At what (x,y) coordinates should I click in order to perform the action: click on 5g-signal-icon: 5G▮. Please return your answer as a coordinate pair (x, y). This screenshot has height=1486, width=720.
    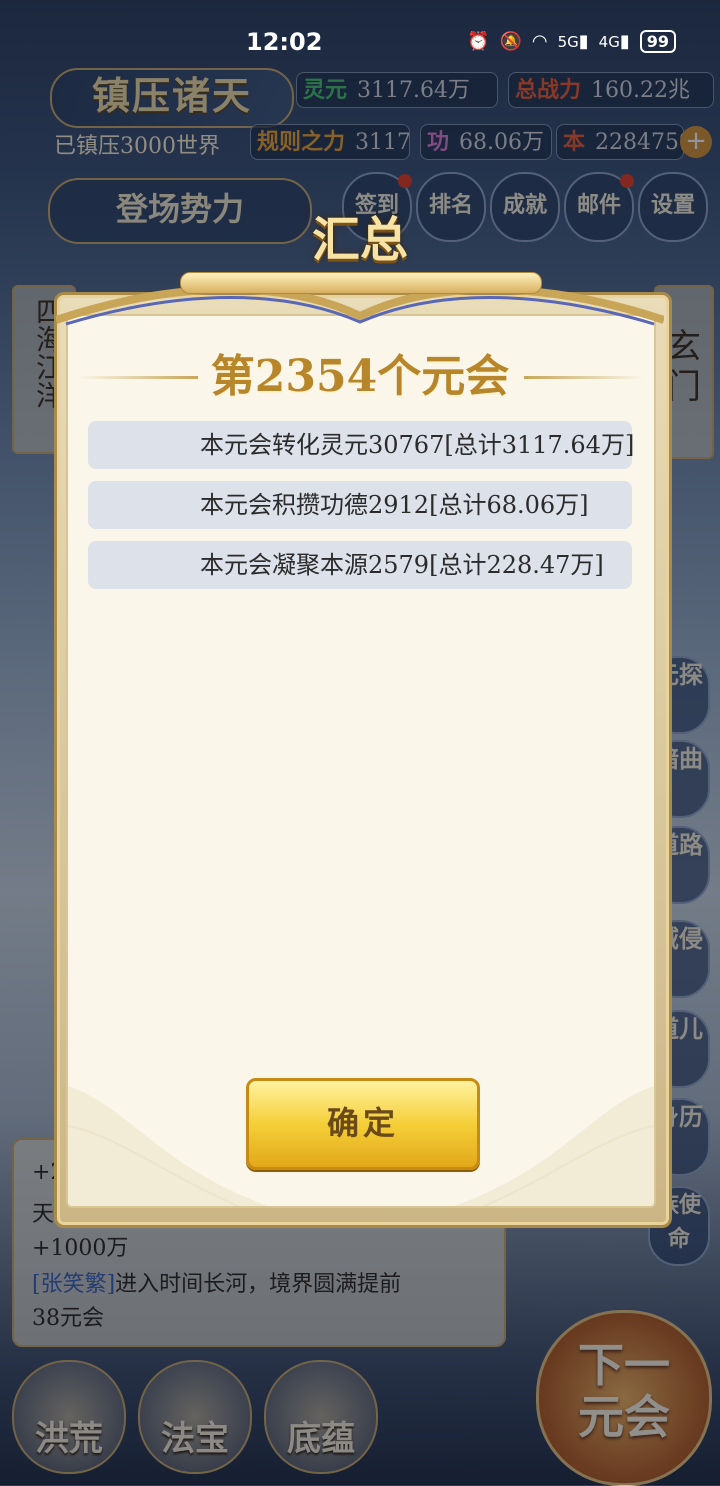
    Looking at the image, I should click on (573, 41).